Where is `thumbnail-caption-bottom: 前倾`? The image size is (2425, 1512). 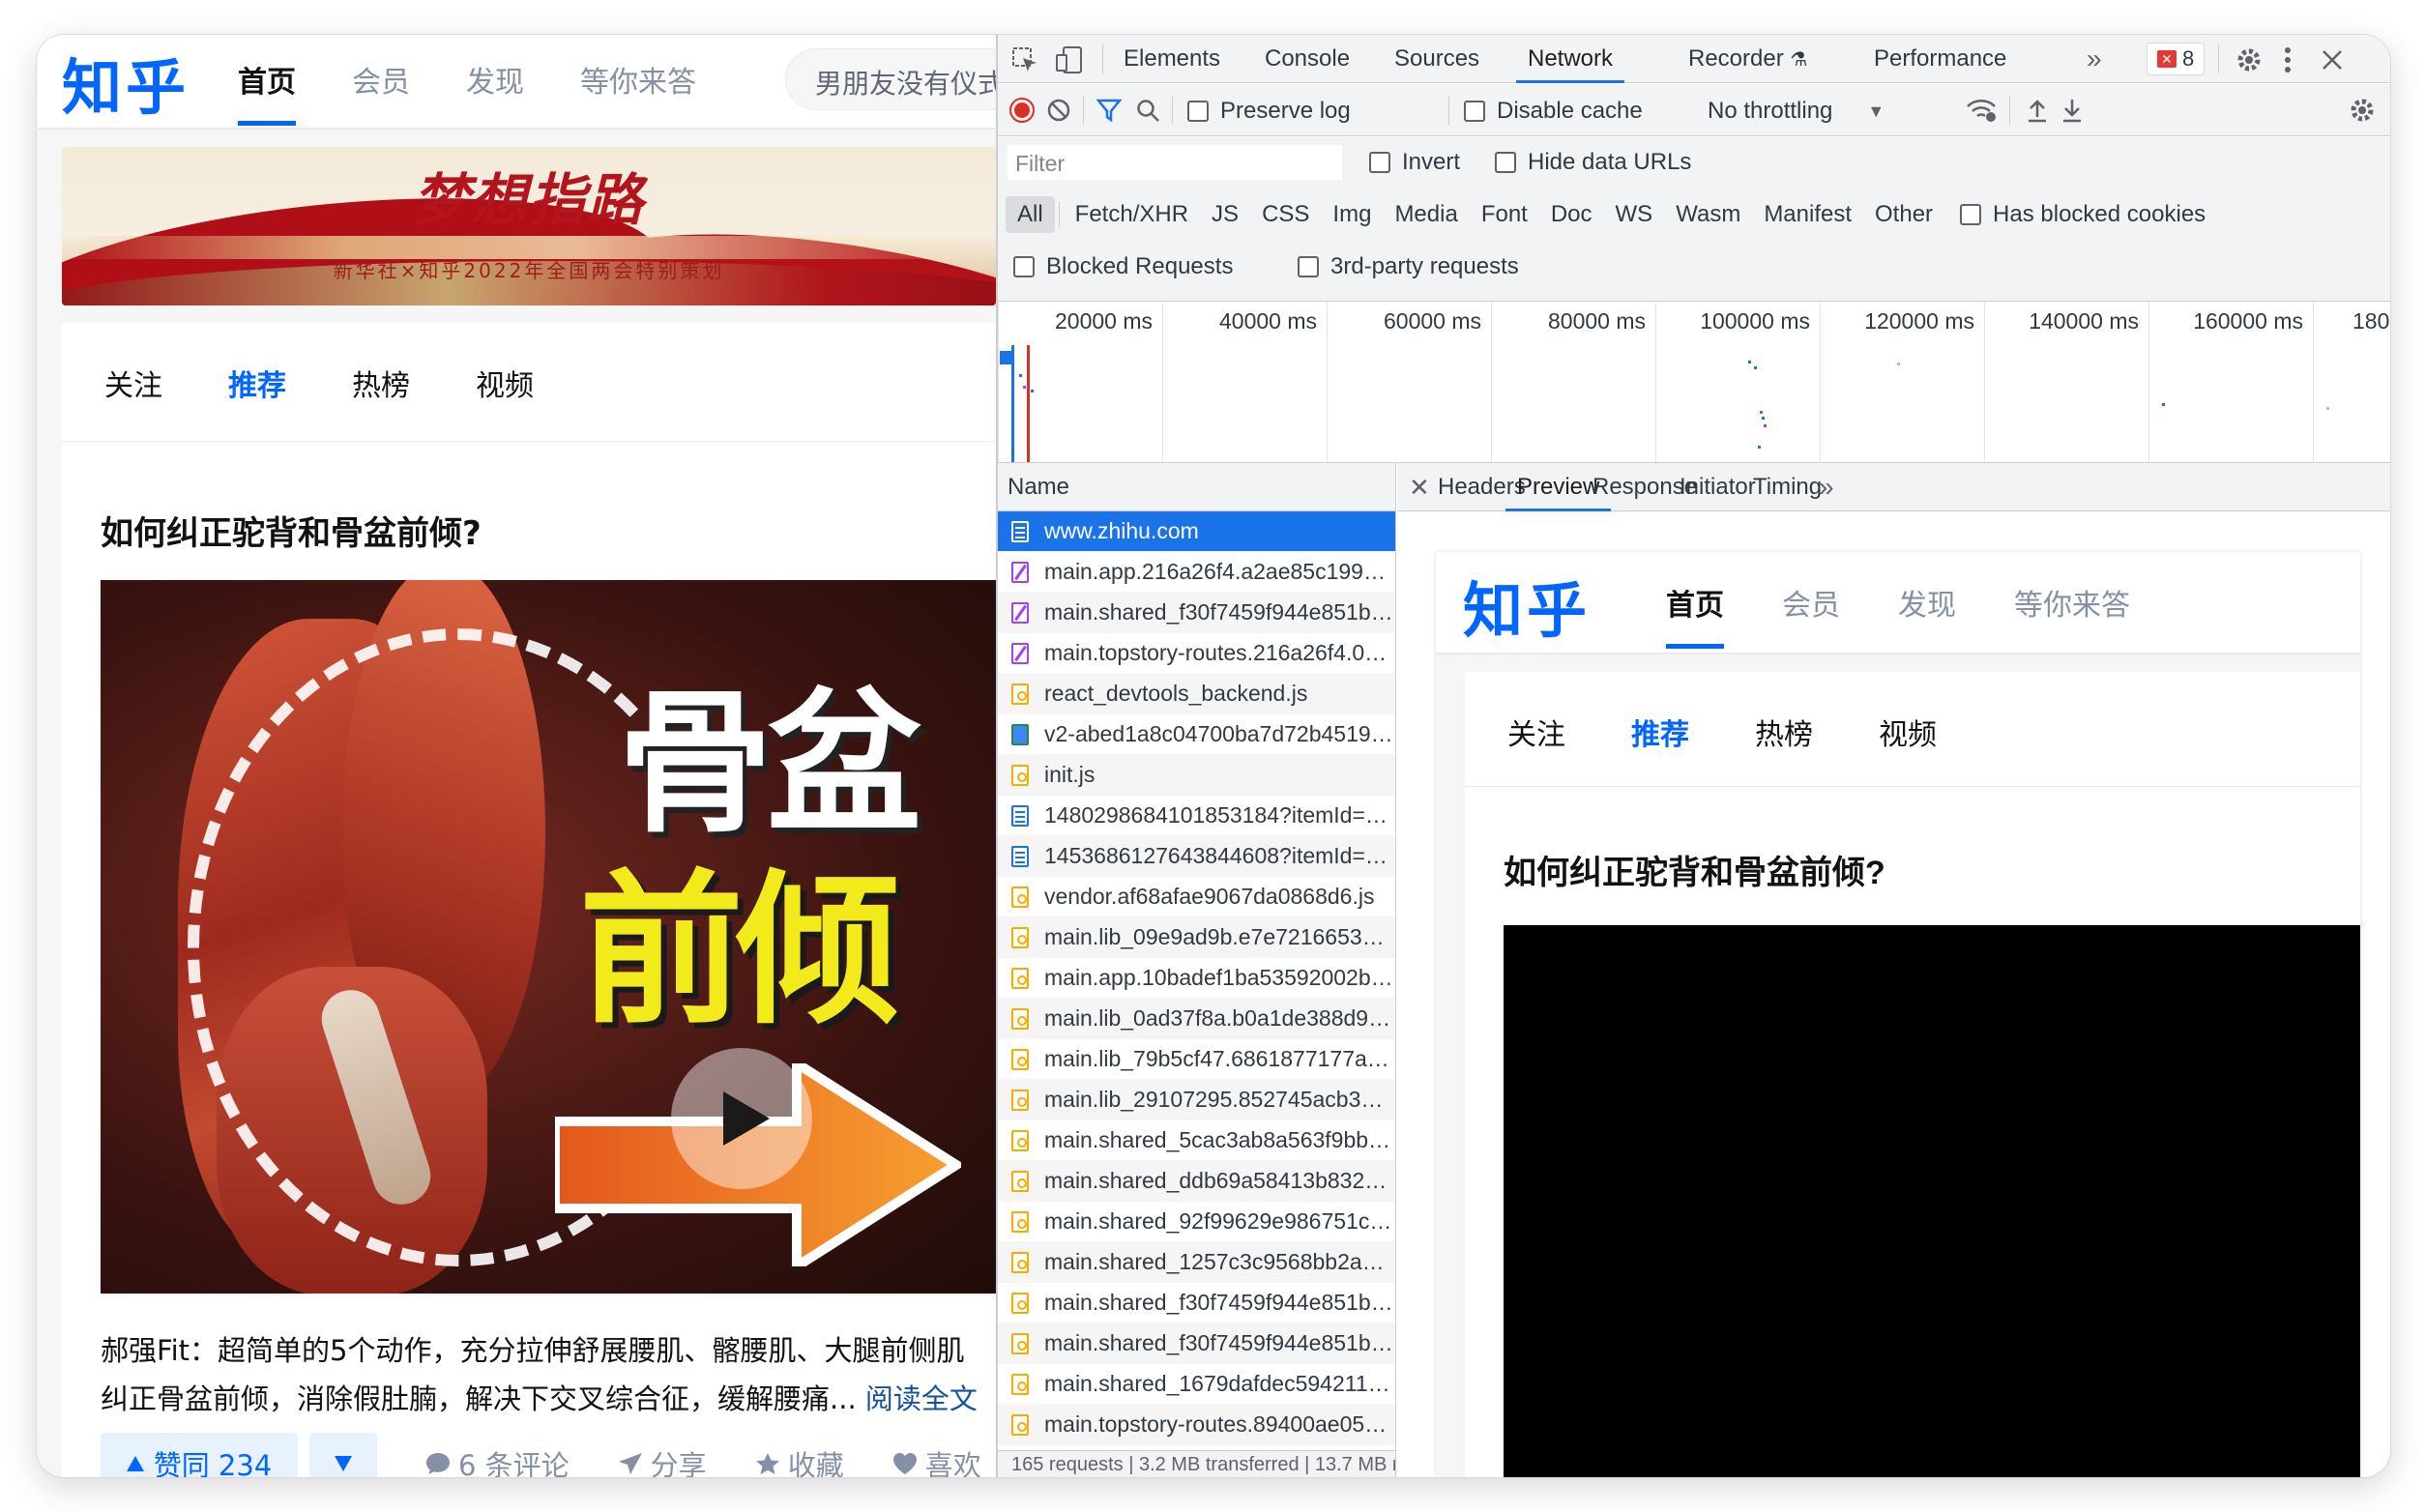 thumbnail-caption-bottom: 前倾 is located at coordinates (739, 951).